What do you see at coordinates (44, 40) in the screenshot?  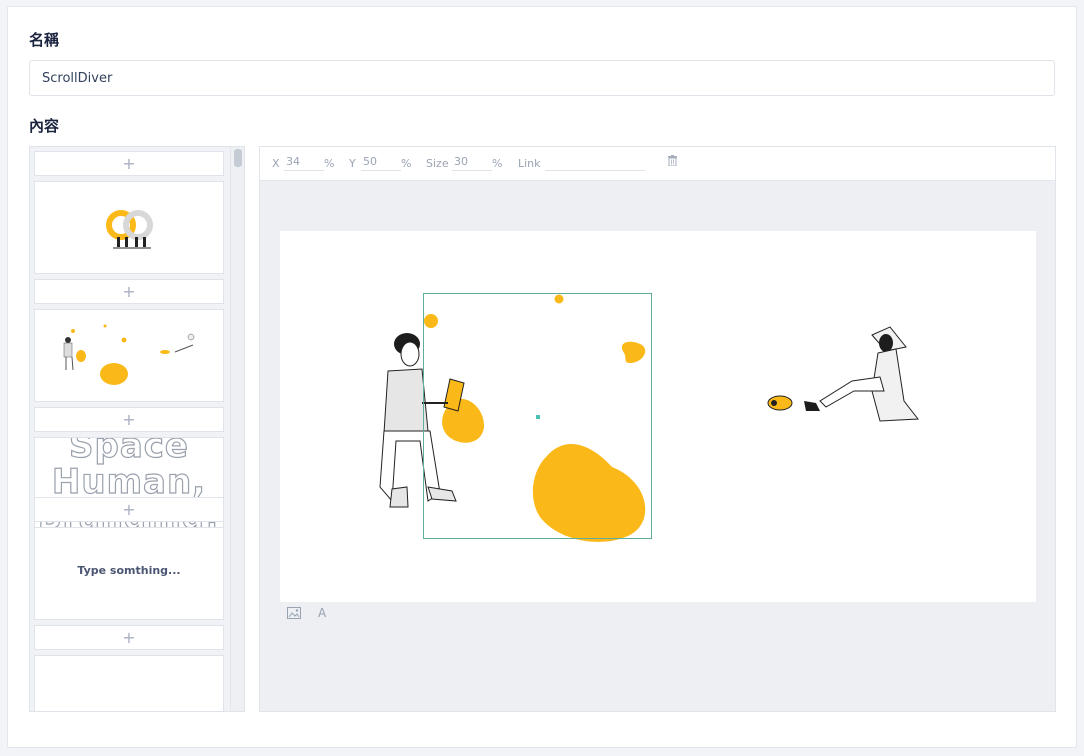 I see `name-label: 名稱` at bounding box center [44, 40].